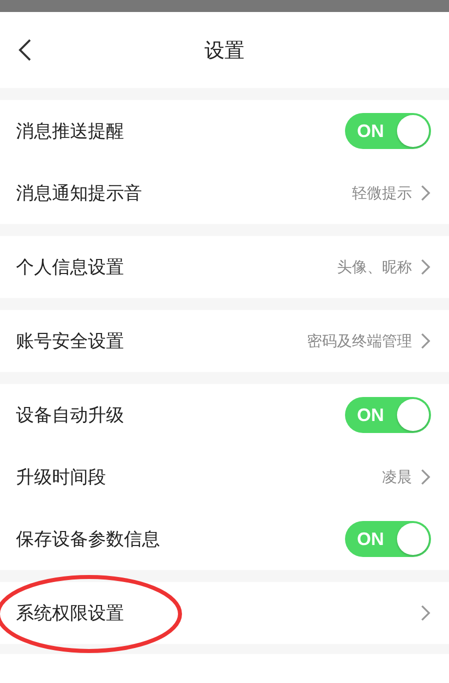  What do you see at coordinates (374, 267) in the screenshot?
I see `row-value: 头像、昵称` at bounding box center [374, 267].